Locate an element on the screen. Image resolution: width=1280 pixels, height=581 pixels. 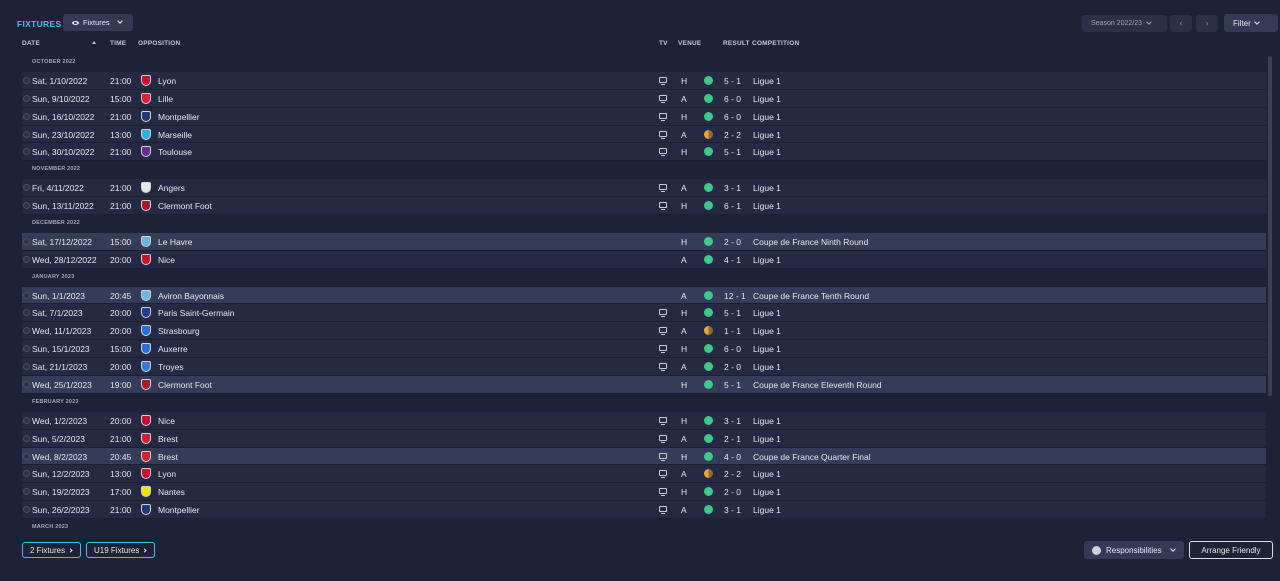
match-score: 6 - 1 is located at coordinates (732, 206).